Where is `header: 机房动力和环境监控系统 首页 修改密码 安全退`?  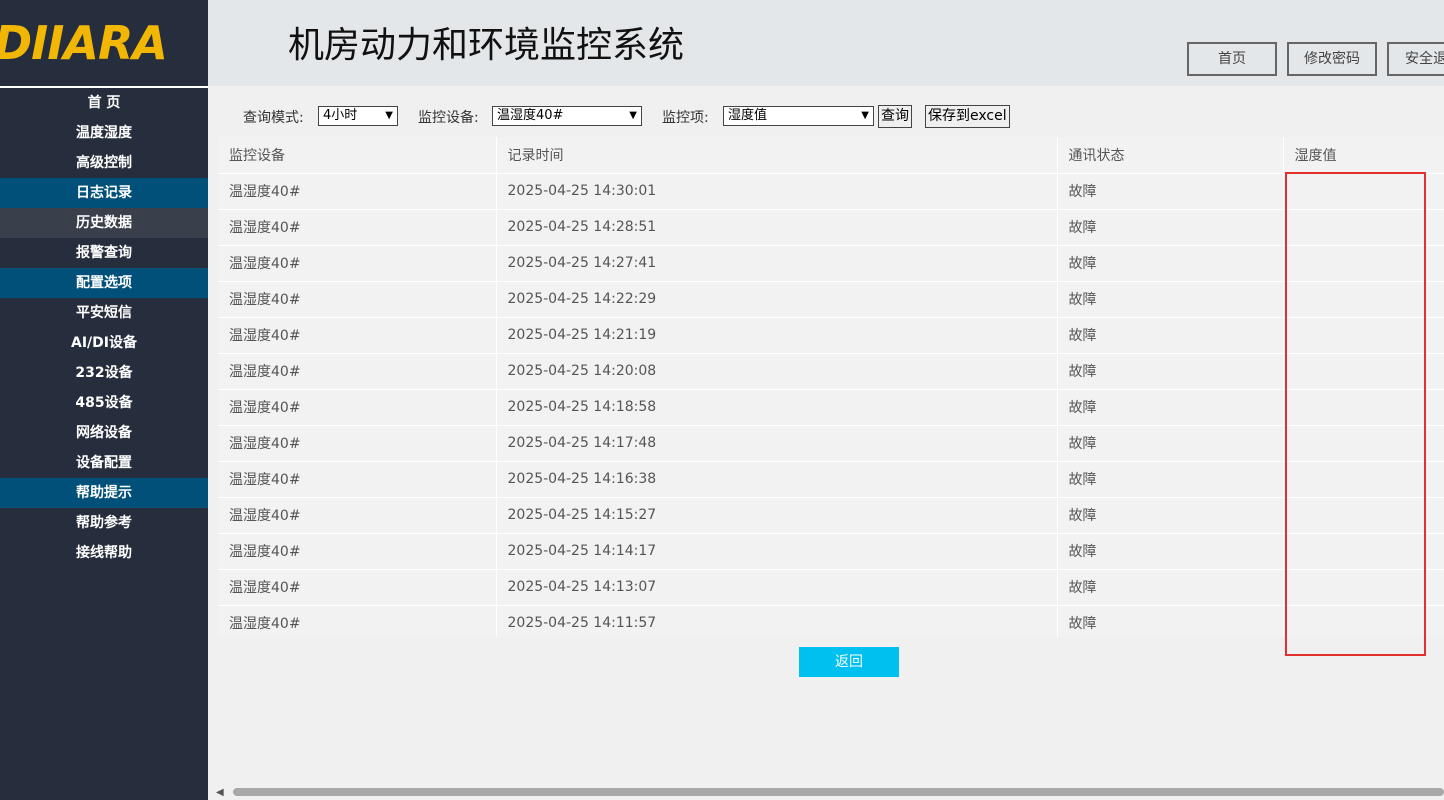
header: 机房动力和环境监控系统 首页 修改密码 安全退 is located at coordinates (826, 43).